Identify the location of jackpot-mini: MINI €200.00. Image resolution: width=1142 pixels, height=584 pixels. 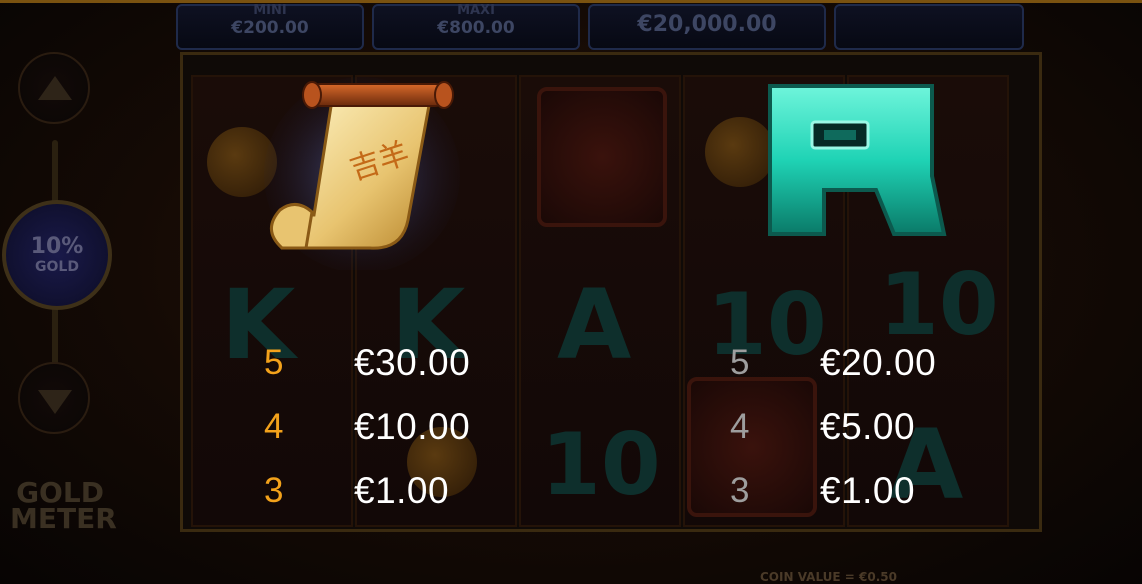
(270, 27).